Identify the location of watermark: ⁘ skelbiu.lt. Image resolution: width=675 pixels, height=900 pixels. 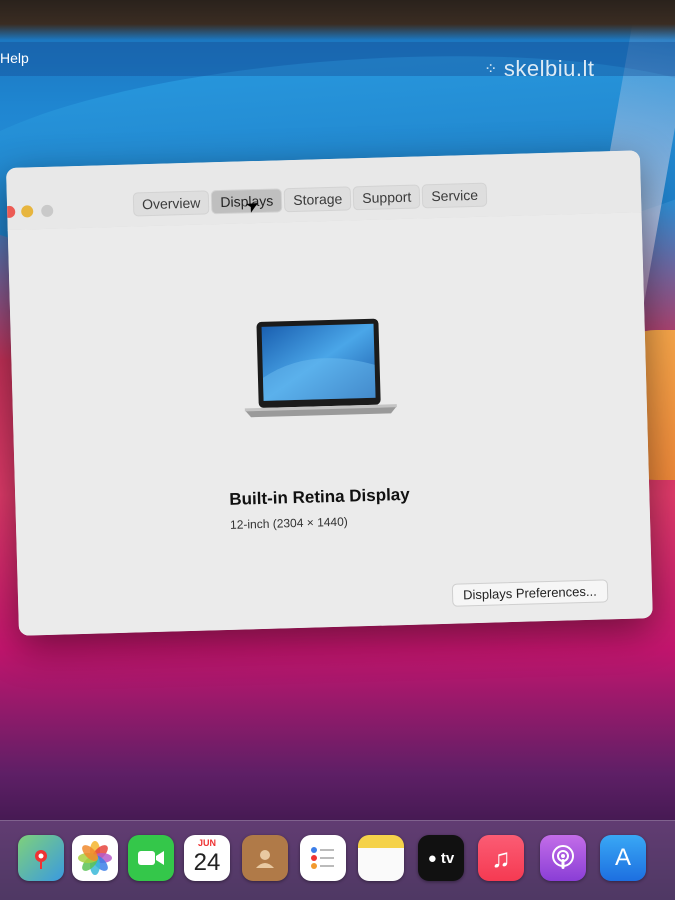
(539, 69).